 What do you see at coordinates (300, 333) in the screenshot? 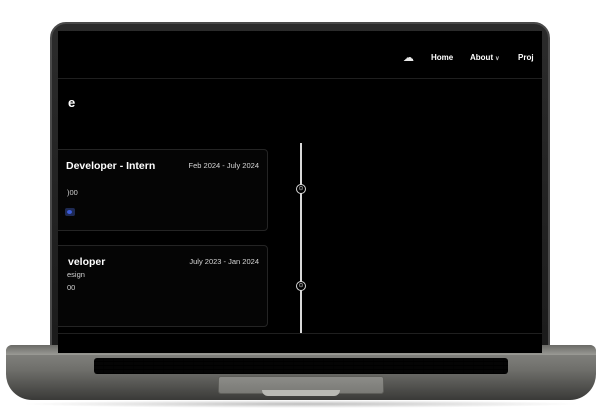
I see `divider` at bounding box center [300, 333].